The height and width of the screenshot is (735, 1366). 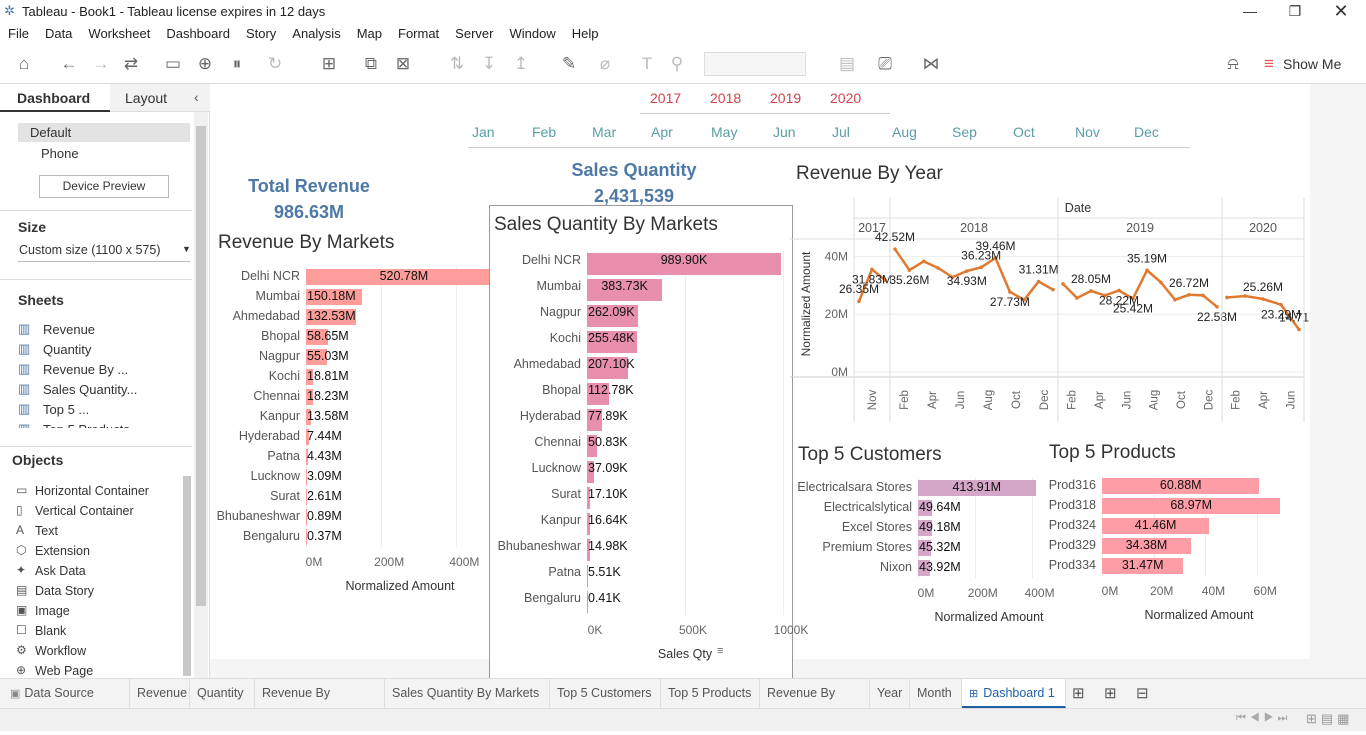 What do you see at coordinates (18, 32) in the screenshot?
I see `menu-file: File` at bounding box center [18, 32].